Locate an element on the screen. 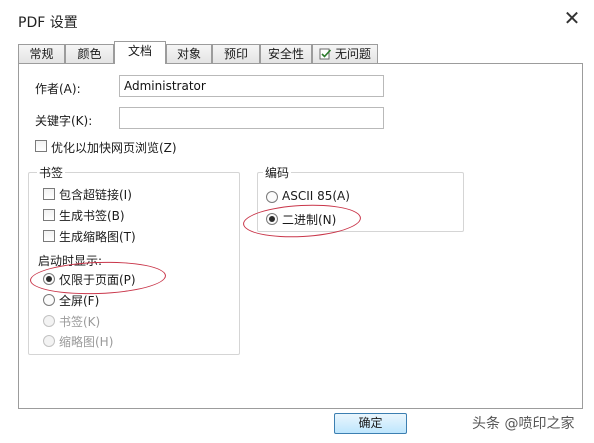 The image size is (594, 443). watermark-text: 头条 @喷印之家 is located at coordinates (523, 424).